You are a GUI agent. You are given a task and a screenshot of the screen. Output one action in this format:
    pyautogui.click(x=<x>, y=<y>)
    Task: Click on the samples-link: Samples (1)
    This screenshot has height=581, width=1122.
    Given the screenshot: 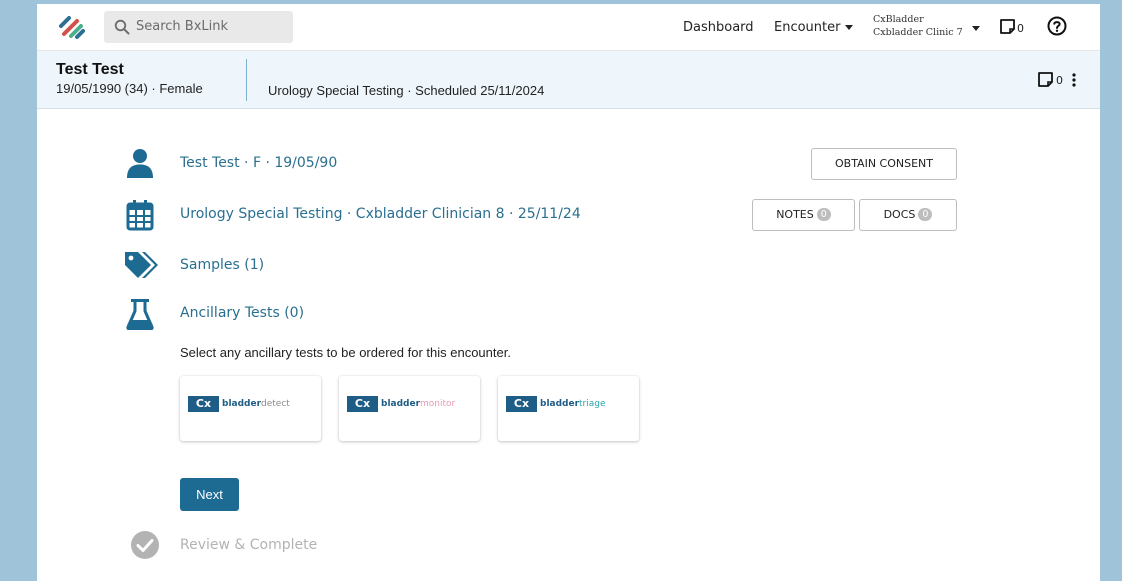 What is the action you would take?
    pyautogui.click(x=222, y=265)
    